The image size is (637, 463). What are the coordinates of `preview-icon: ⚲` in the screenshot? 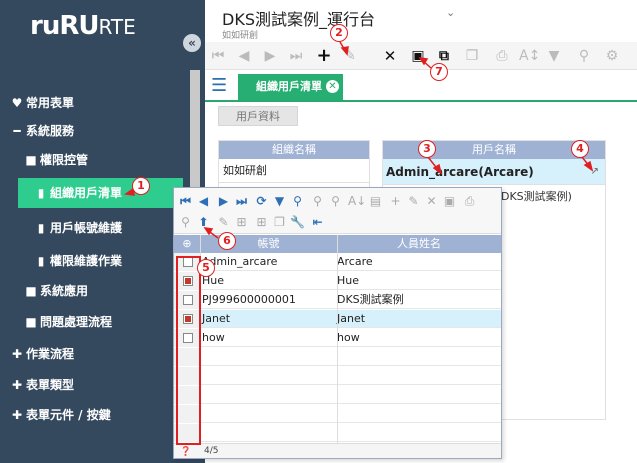 It's located at (185, 222).